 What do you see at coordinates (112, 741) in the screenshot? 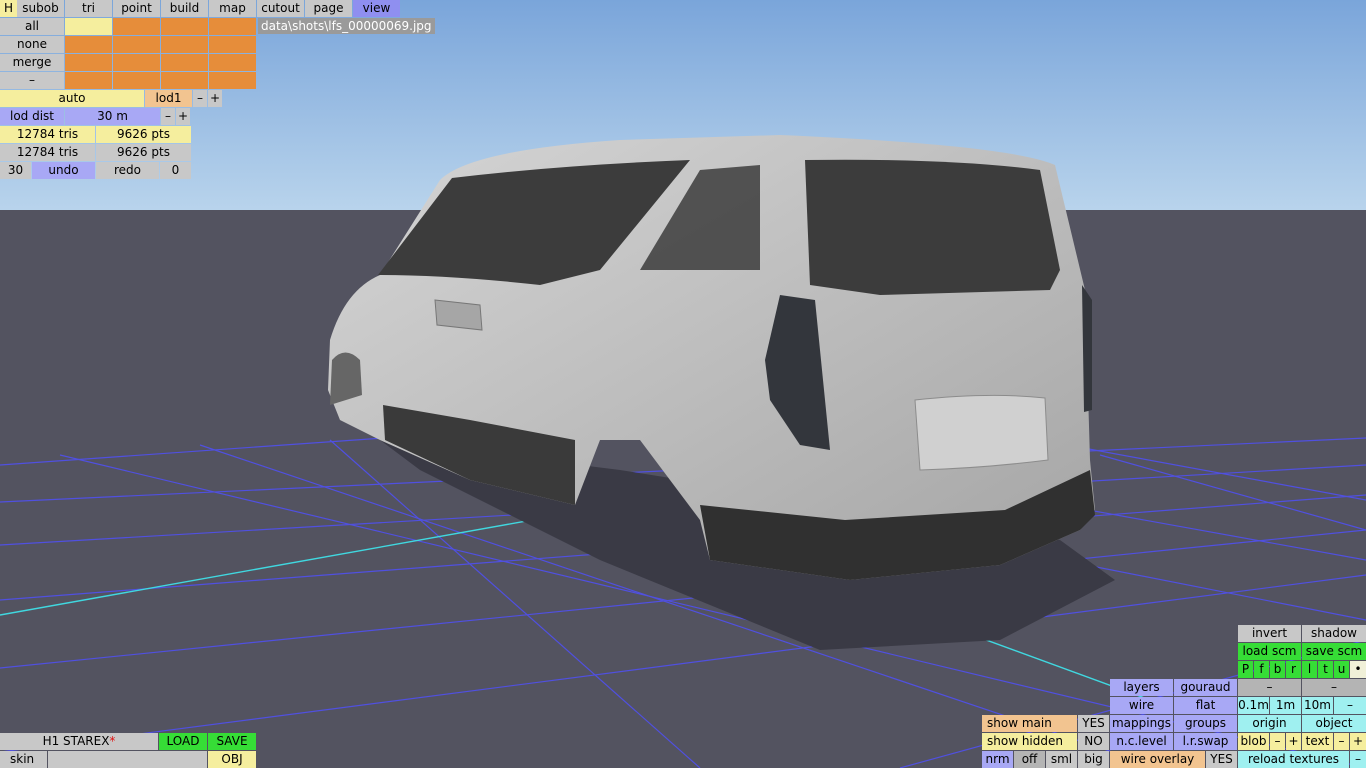
I see `modified-mark: *` at bounding box center [112, 741].